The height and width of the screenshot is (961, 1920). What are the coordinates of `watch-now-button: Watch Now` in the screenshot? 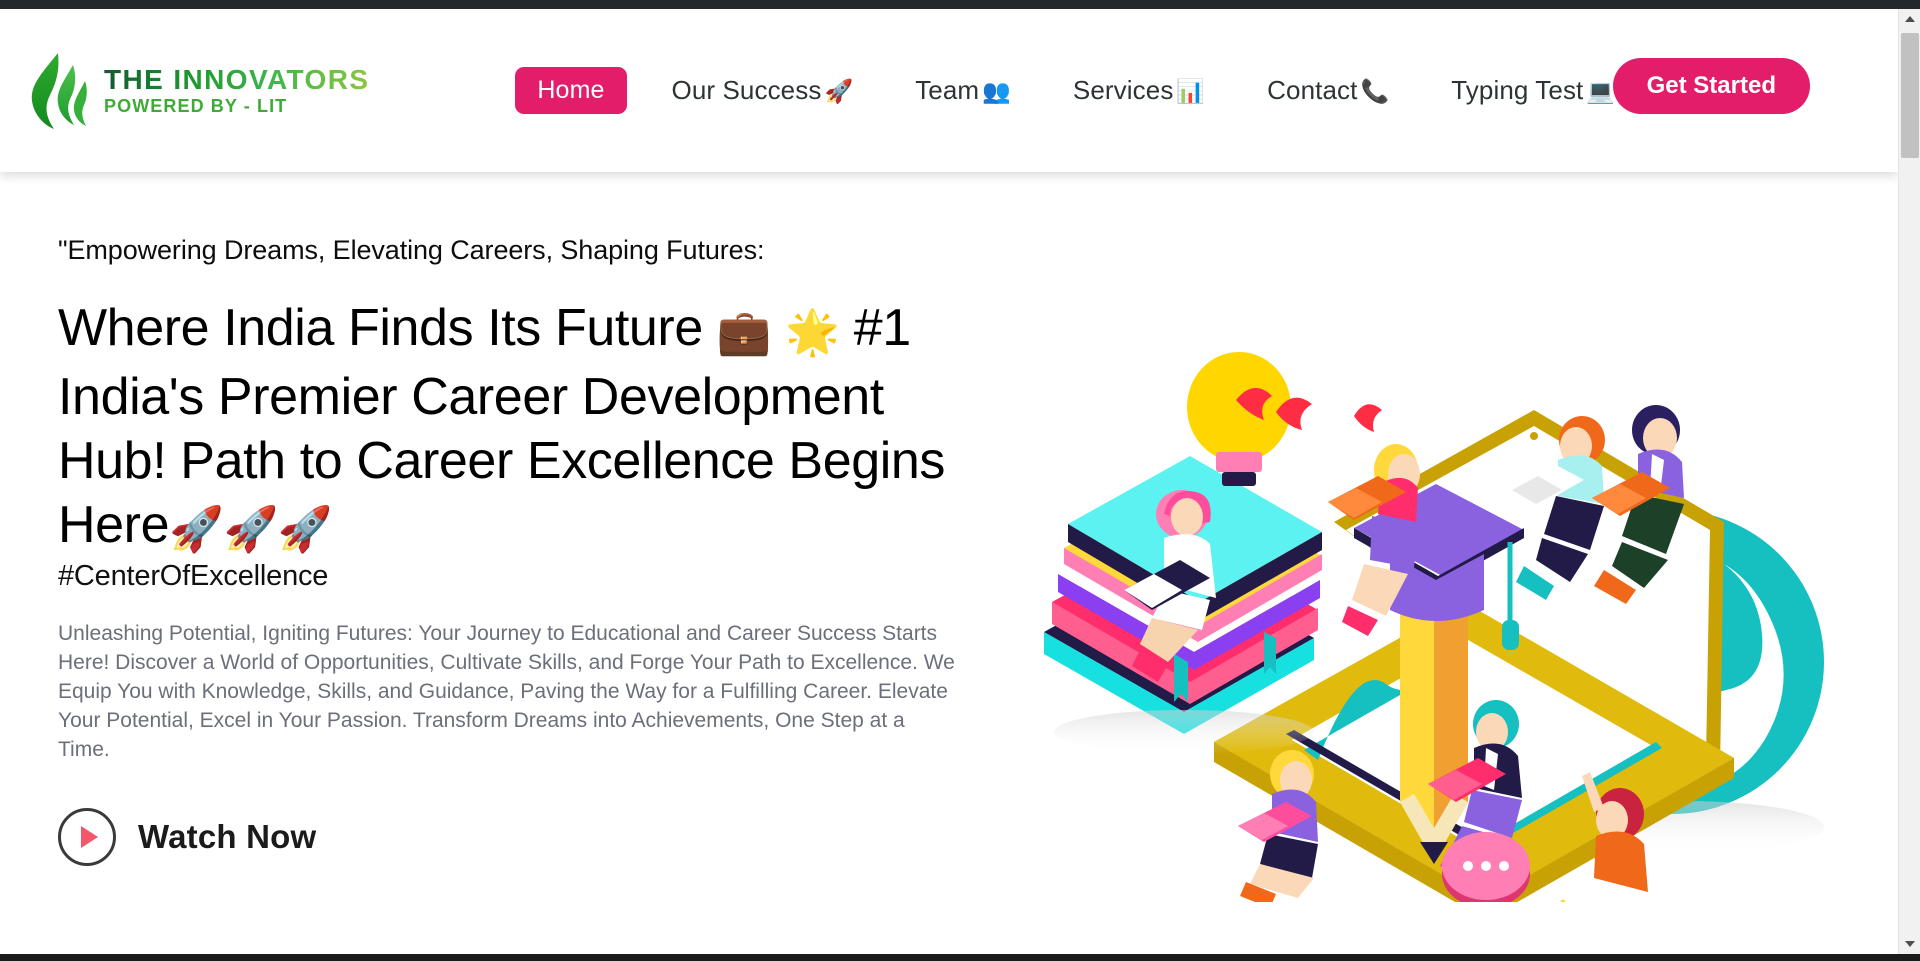 It's located at (187, 837).